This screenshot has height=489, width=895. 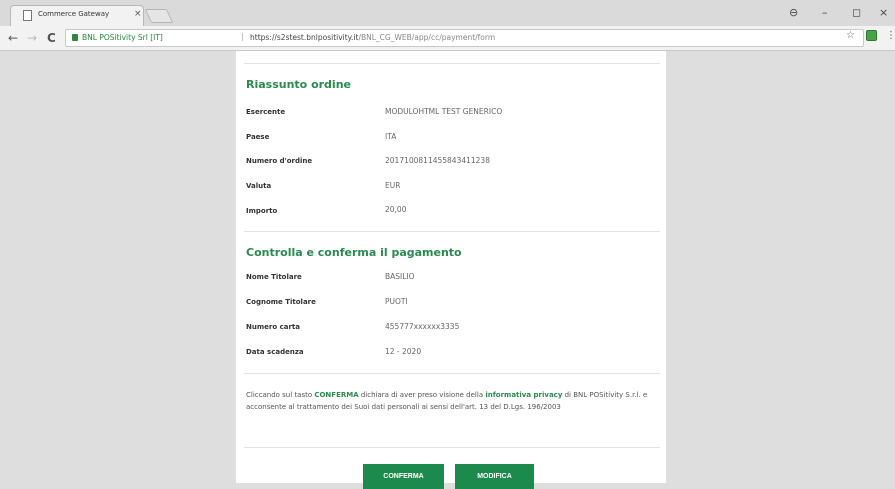 What do you see at coordinates (354, 252) in the screenshot?
I see `payment-check-title: Controlla e conferma il pagamento` at bounding box center [354, 252].